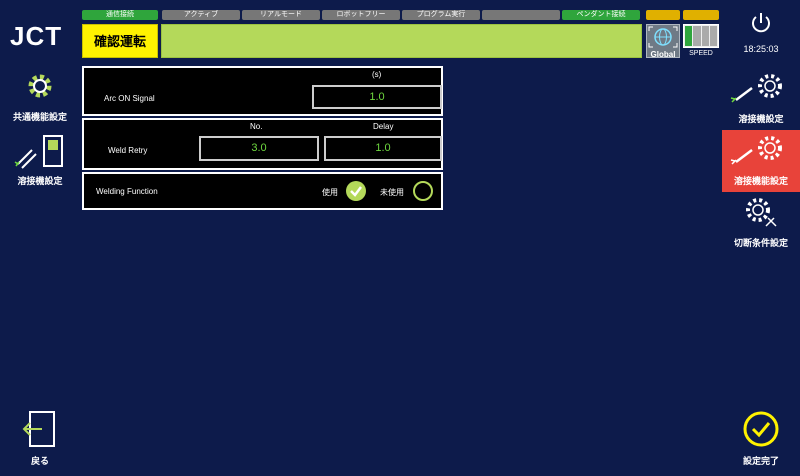 The image size is (800, 476). I want to click on gear-icon, so click(40, 86).